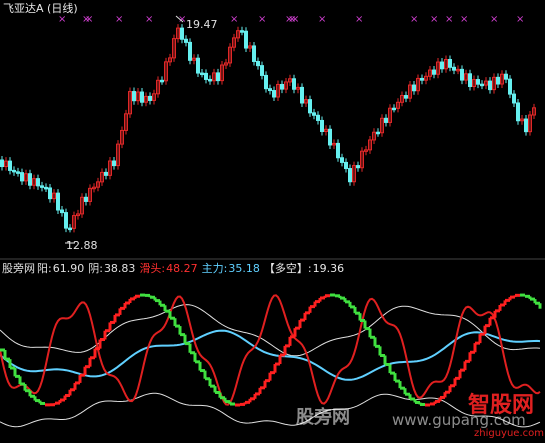  What do you see at coordinates (152, 268) in the screenshot?
I see `hua-label: 滑头:` at bounding box center [152, 268].